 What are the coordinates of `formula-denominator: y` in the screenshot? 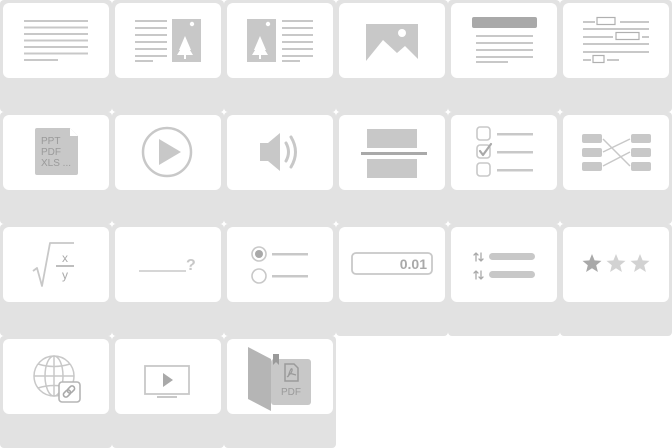 It's located at (65, 275).